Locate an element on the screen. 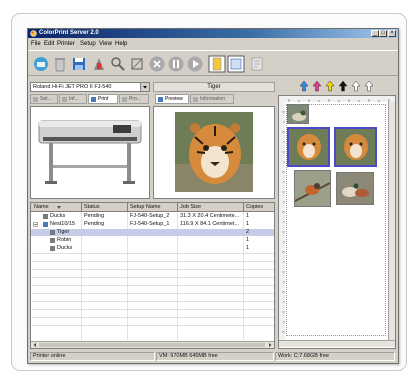 The image size is (415, 378). scroll-right-icon is located at coordinates (270, 345).